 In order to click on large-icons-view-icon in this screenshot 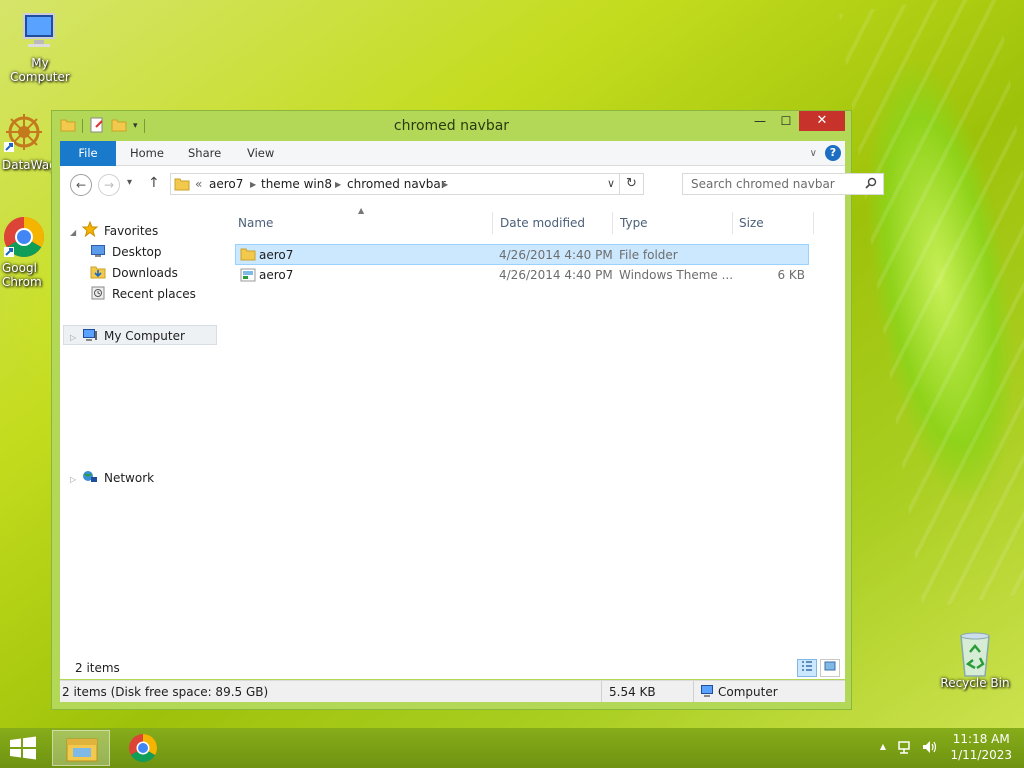, I will do `click(830, 666)`.